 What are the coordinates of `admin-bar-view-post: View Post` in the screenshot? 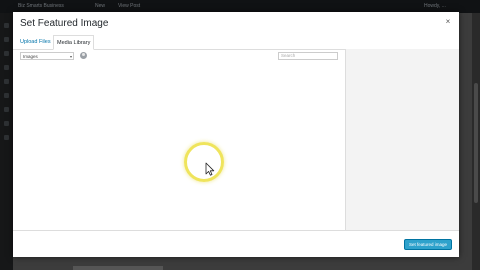 It's located at (129, 6).